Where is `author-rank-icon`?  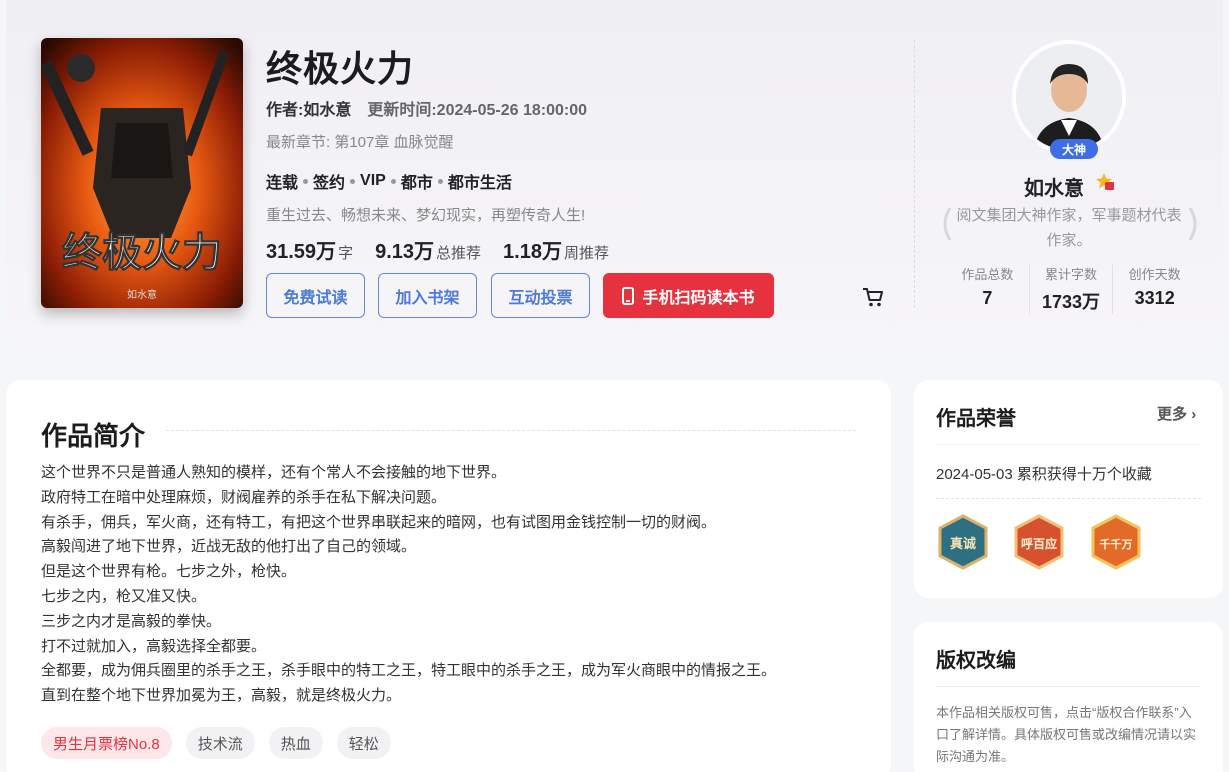 author-rank-icon is located at coordinates (1105, 181).